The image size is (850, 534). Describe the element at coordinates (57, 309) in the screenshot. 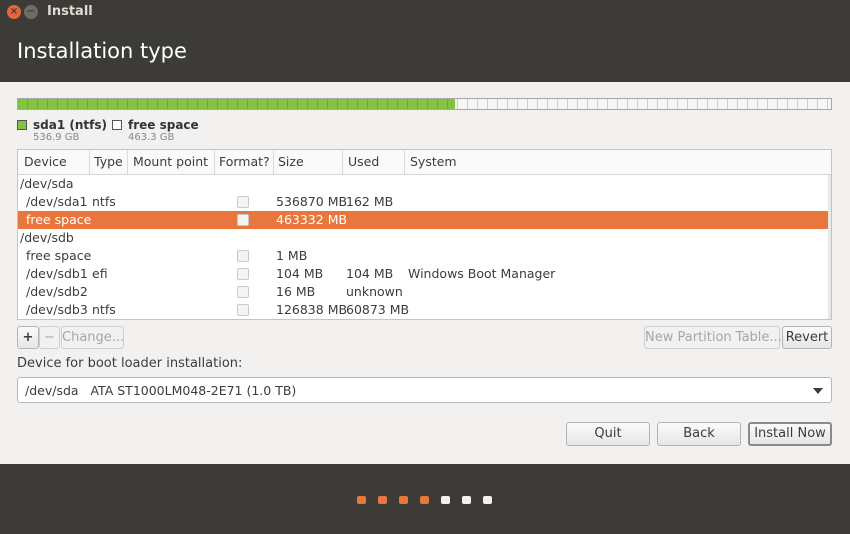

I see `cell-device: /dev/sdb3` at that location.